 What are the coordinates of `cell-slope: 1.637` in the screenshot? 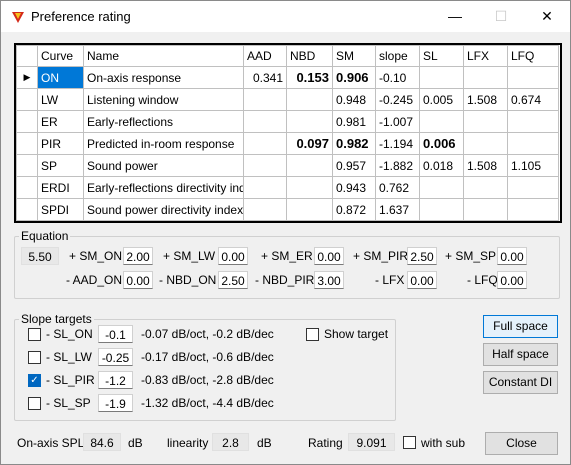 It's located at (397, 209).